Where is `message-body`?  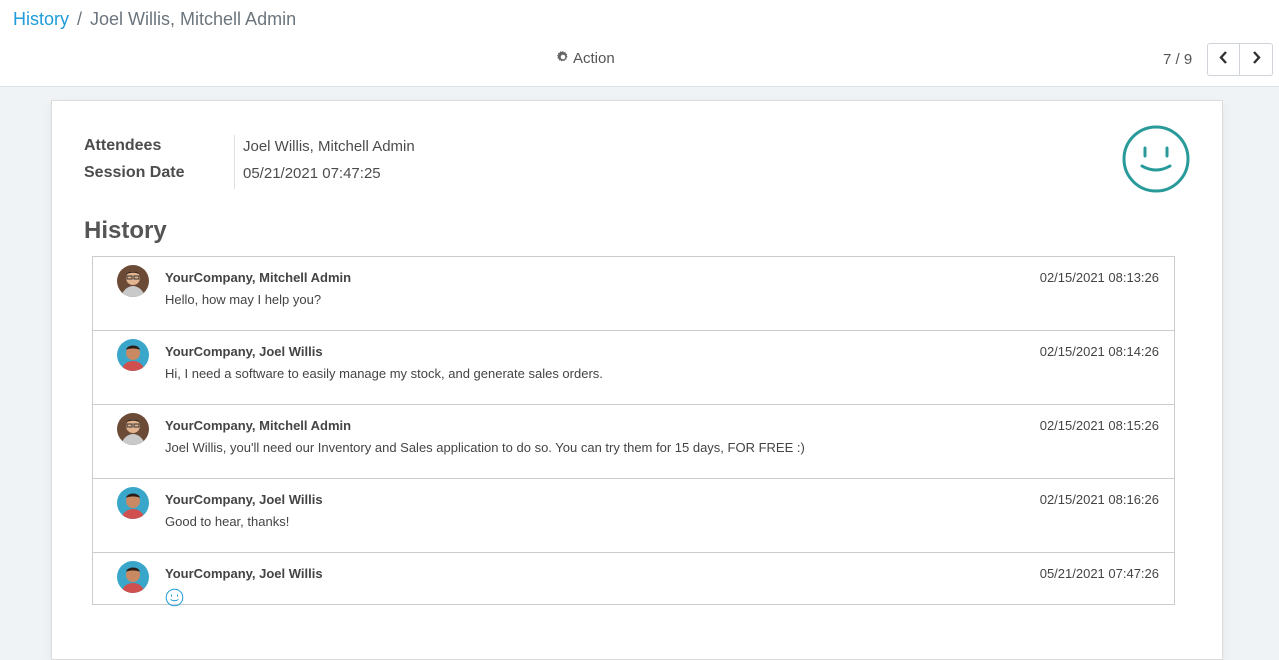
message-body is located at coordinates (174, 597).